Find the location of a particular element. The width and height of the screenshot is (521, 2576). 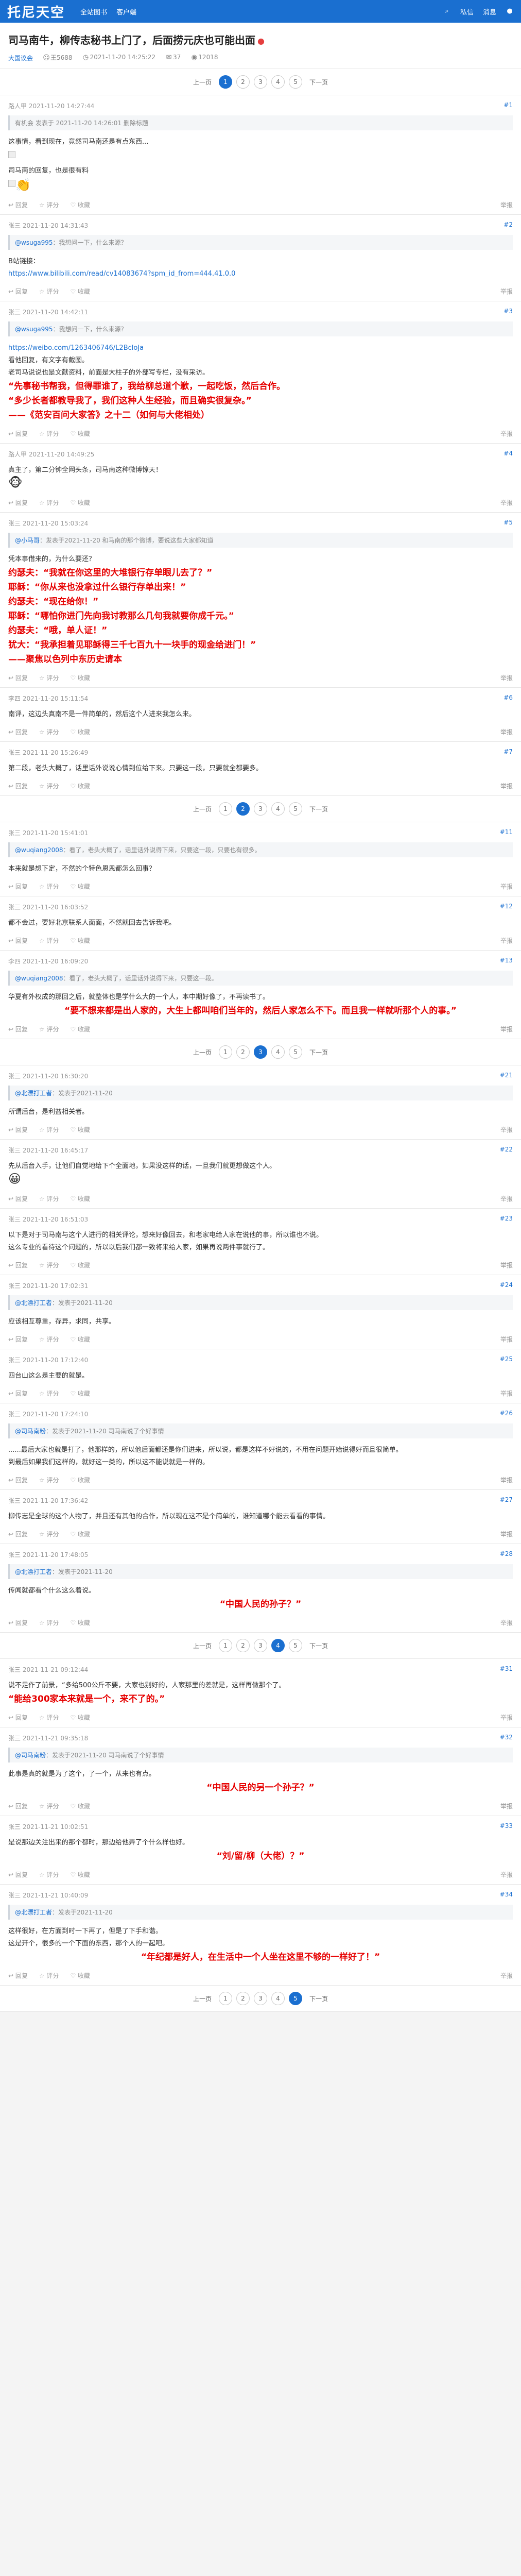

floor-number: #26 is located at coordinates (506, 1414).